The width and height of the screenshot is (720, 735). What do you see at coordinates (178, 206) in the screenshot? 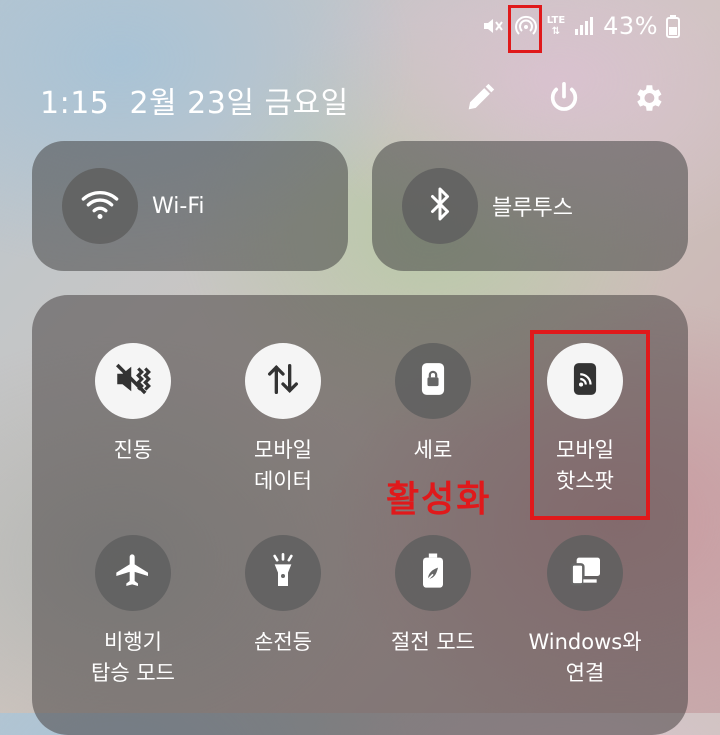
I see `wifi-label: Wi-Fi` at bounding box center [178, 206].